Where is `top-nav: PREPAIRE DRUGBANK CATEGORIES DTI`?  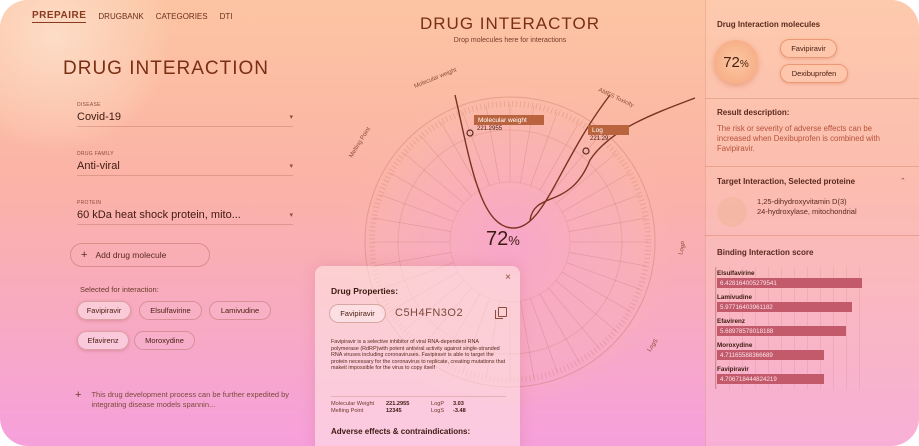
top-nav: PREPAIRE DRUGBANK CATEGORIES DTI is located at coordinates (132, 16).